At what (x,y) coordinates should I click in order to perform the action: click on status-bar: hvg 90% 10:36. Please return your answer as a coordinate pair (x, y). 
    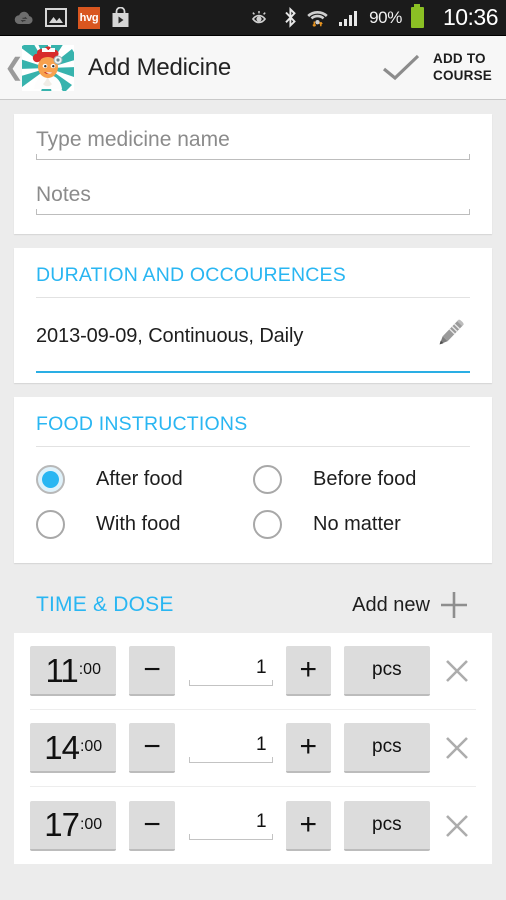
    Looking at the image, I should click on (253, 18).